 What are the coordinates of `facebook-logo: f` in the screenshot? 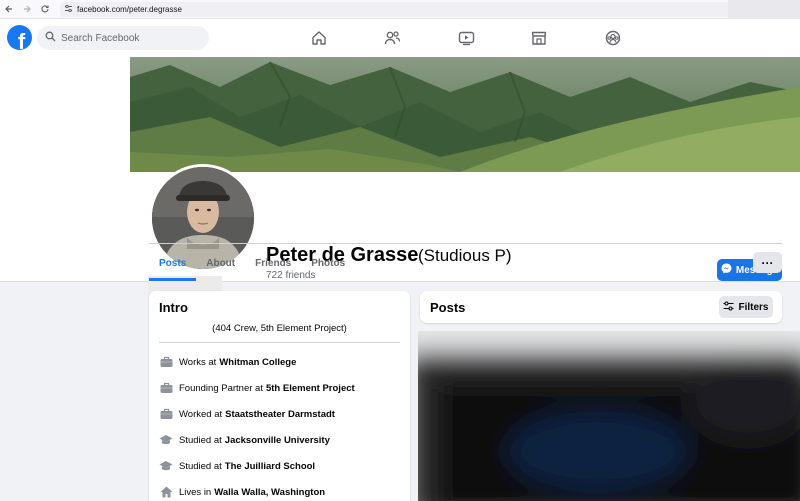 It's located at (19, 37).